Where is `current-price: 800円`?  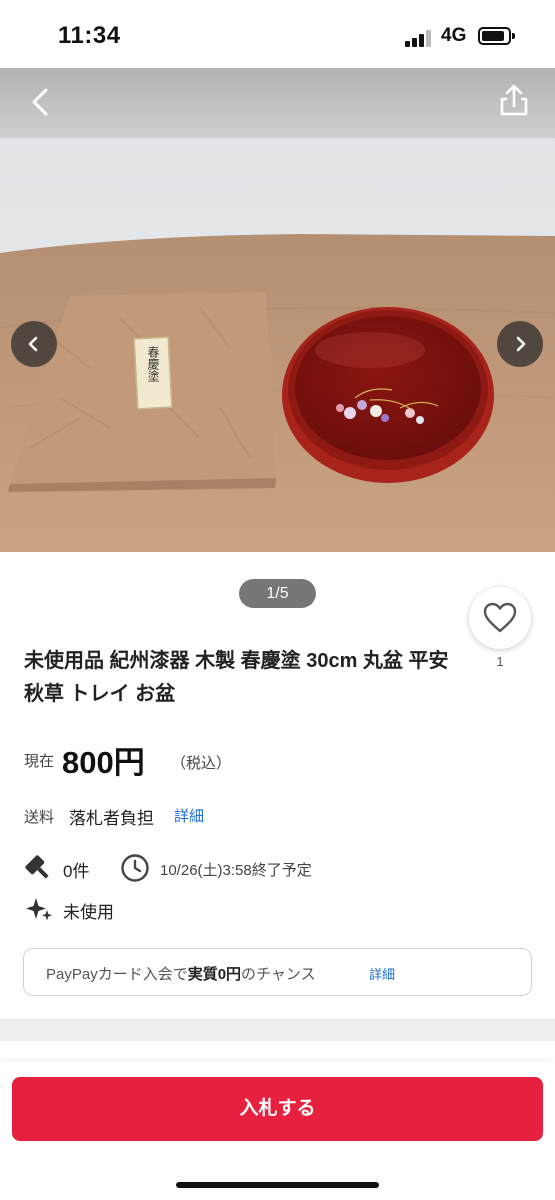
current-price: 800円 is located at coordinates (103, 762).